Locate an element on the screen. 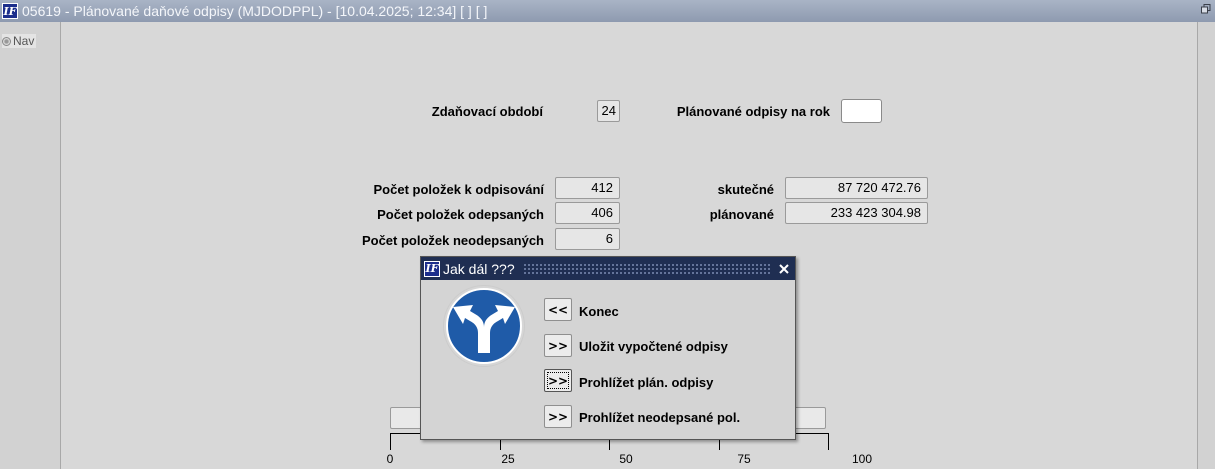 This screenshot has height=469, width=1215. planned-label: plánované is located at coordinates (741, 214).